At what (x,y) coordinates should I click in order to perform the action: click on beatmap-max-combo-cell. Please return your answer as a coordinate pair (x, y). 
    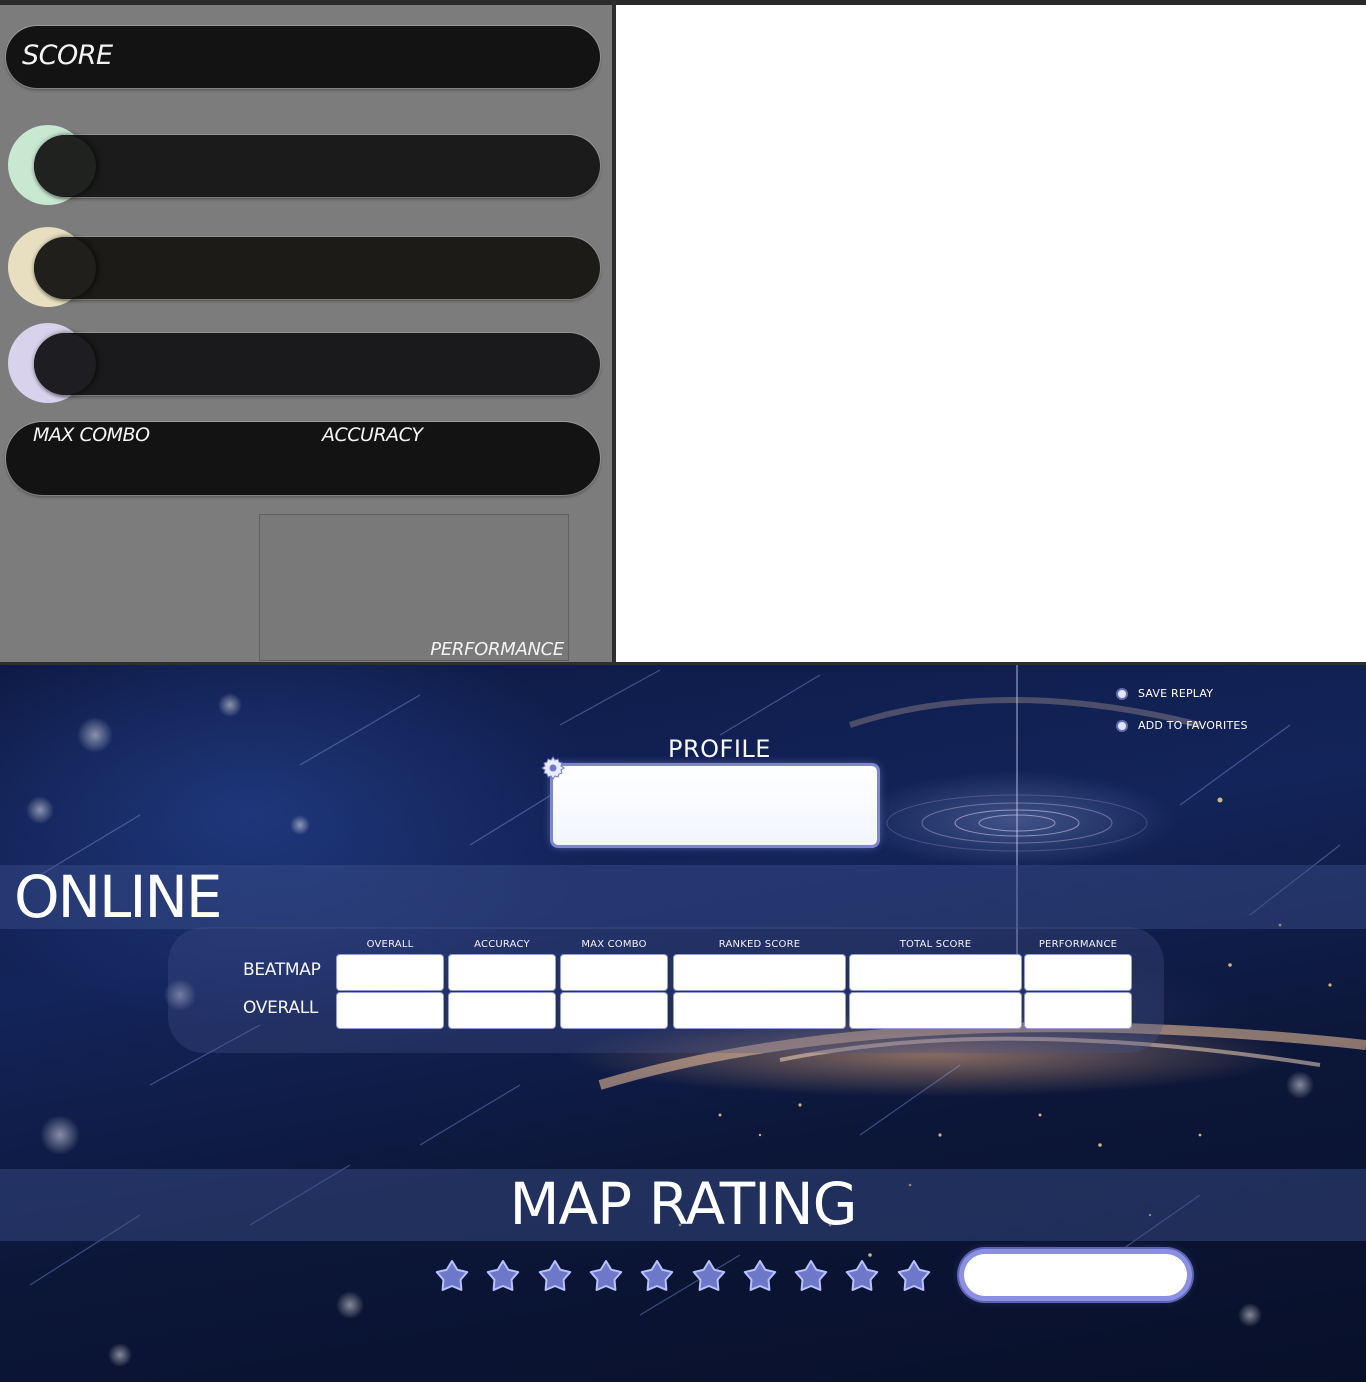
    Looking at the image, I should click on (614, 972).